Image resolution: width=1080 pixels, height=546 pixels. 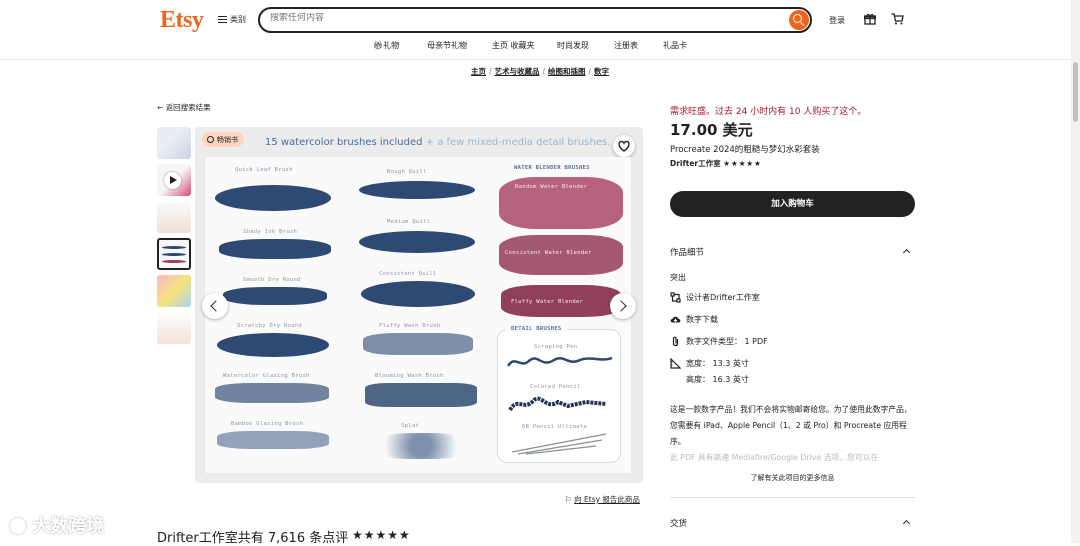 What do you see at coordinates (675, 341) in the screenshot?
I see `paperclip-icon` at bounding box center [675, 341].